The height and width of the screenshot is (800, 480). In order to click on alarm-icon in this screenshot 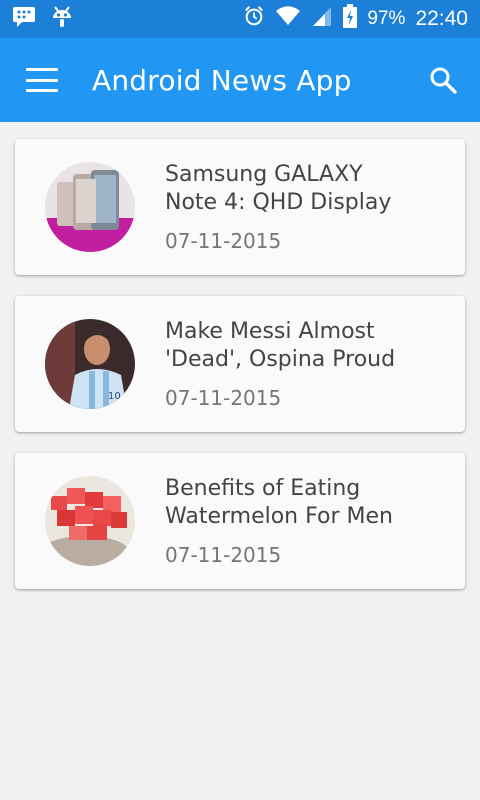, I will do `click(254, 19)`.